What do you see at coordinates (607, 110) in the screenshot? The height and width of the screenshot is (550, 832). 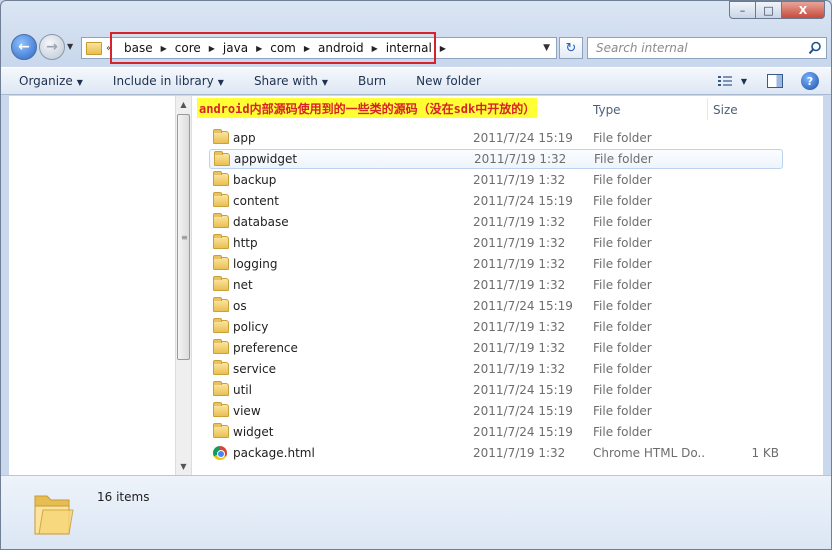 I see `column-type: Type` at bounding box center [607, 110].